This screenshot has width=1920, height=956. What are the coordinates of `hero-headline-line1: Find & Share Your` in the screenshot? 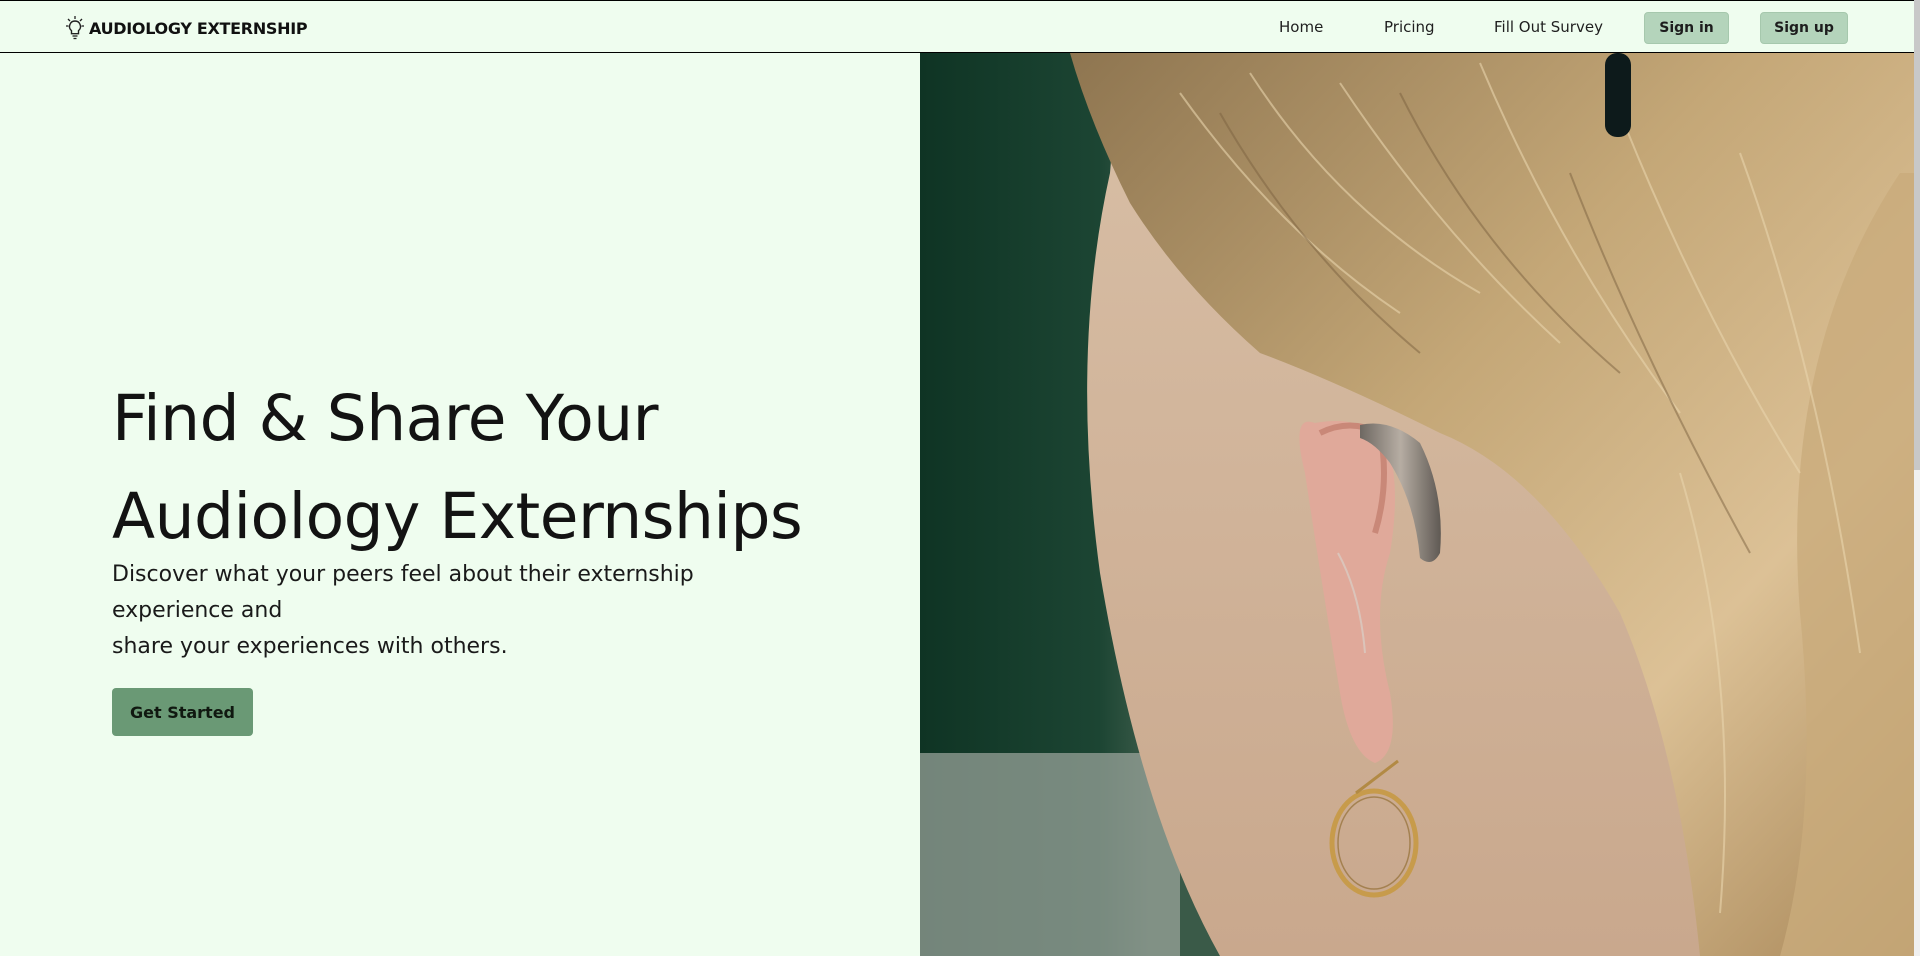 It's located at (385, 418).